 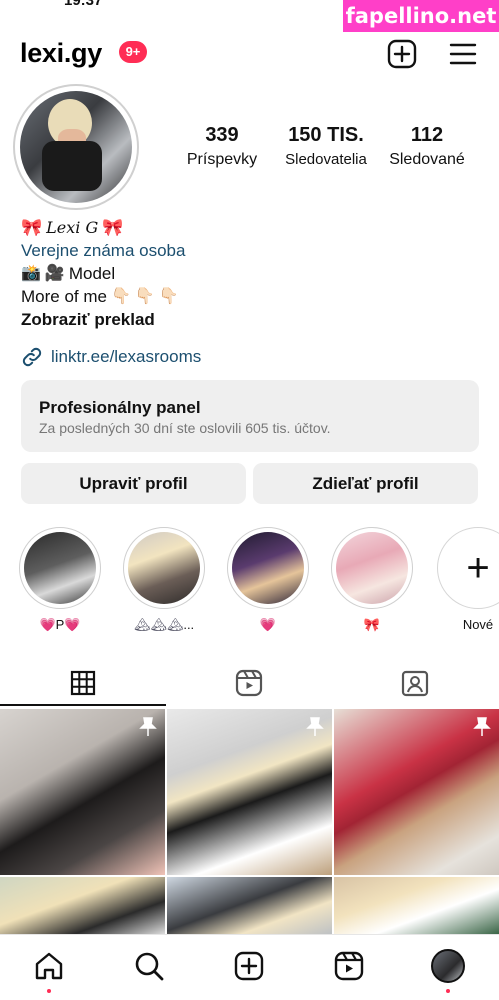 What do you see at coordinates (463, 54) in the screenshot?
I see `menu-icon` at bounding box center [463, 54].